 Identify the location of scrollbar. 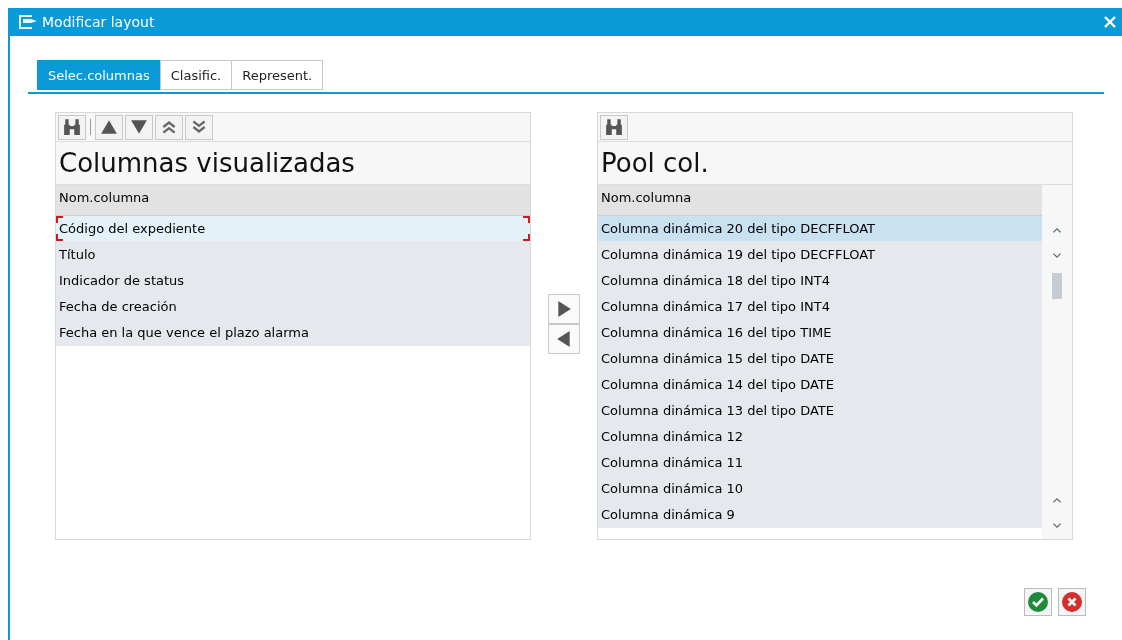
(1057, 362).